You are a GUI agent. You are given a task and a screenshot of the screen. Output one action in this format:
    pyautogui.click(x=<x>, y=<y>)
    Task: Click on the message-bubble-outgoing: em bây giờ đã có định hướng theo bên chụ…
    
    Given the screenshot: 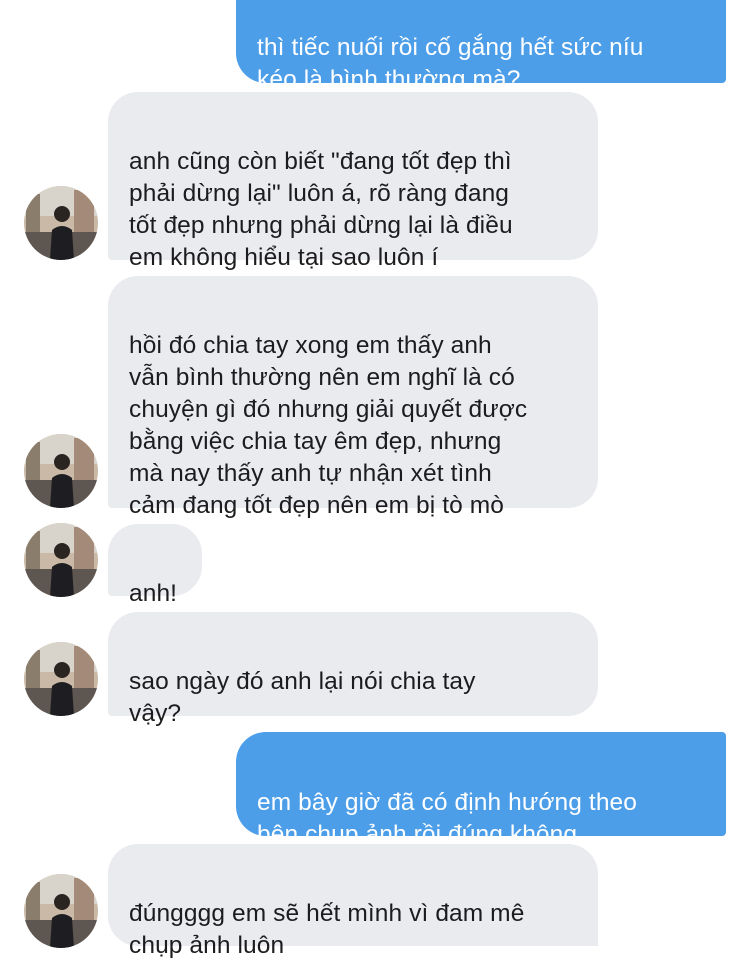 What is the action you would take?
    pyautogui.click(x=481, y=790)
    